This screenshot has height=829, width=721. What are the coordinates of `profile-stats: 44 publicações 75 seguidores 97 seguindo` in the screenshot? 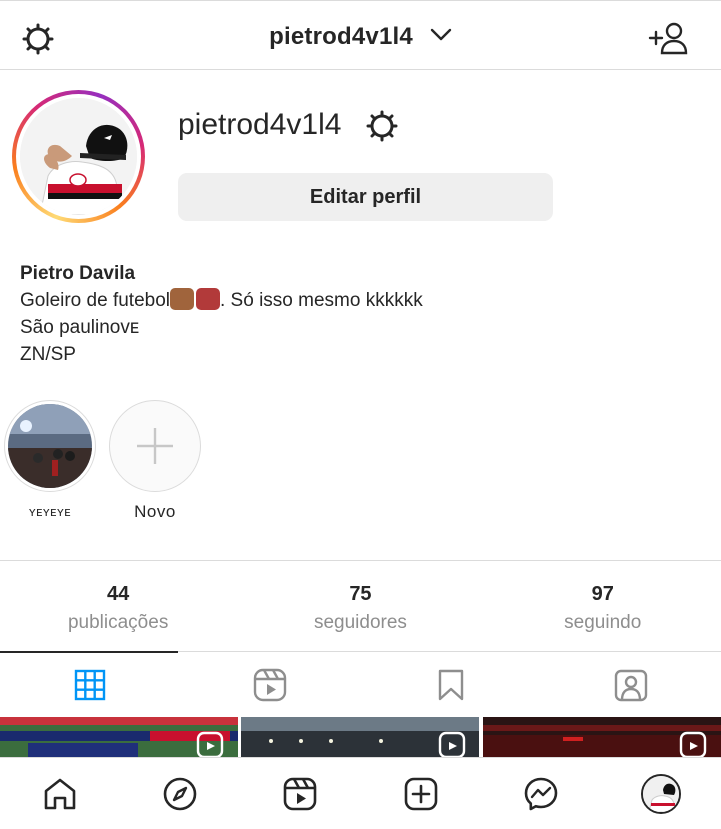 It's located at (360, 606).